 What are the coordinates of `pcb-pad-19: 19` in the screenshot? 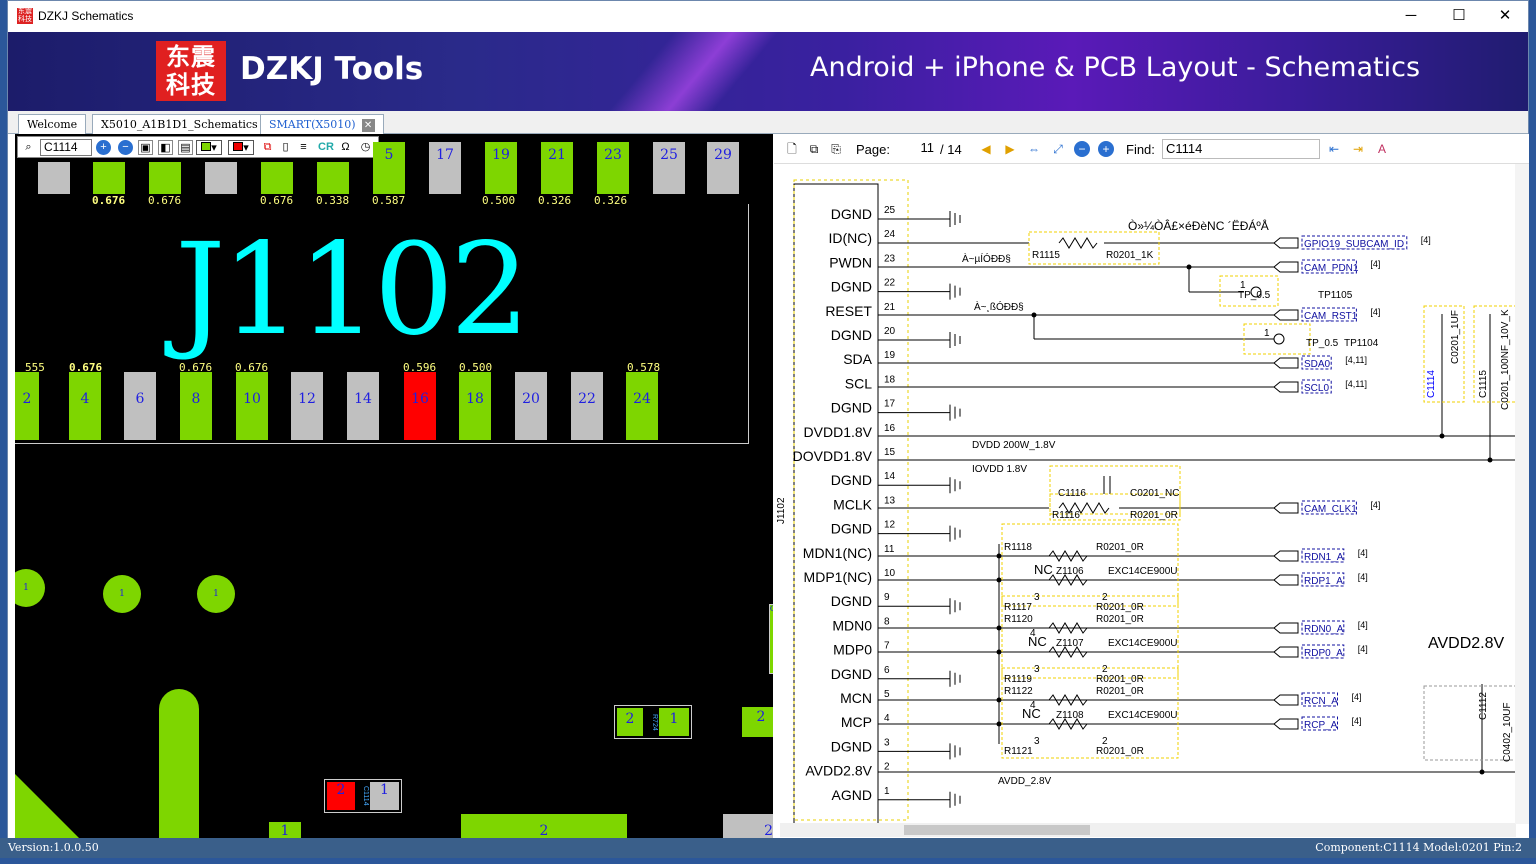 It's located at (501, 168).